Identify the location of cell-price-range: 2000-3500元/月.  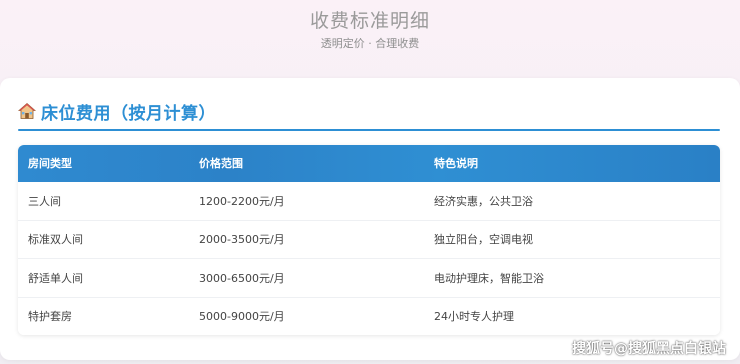
(242, 240).